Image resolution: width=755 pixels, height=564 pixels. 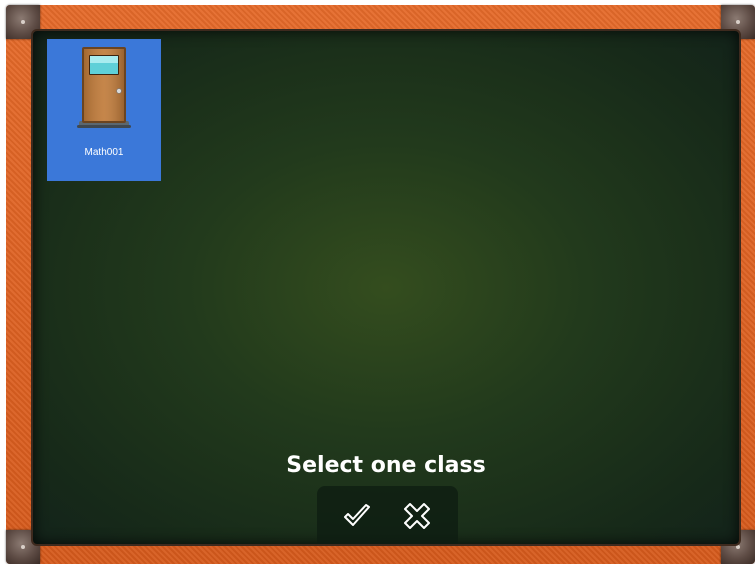 What do you see at coordinates (104, 152) in the screenshot?
I see `class-label: Math001` at bounding box center [104, 152].